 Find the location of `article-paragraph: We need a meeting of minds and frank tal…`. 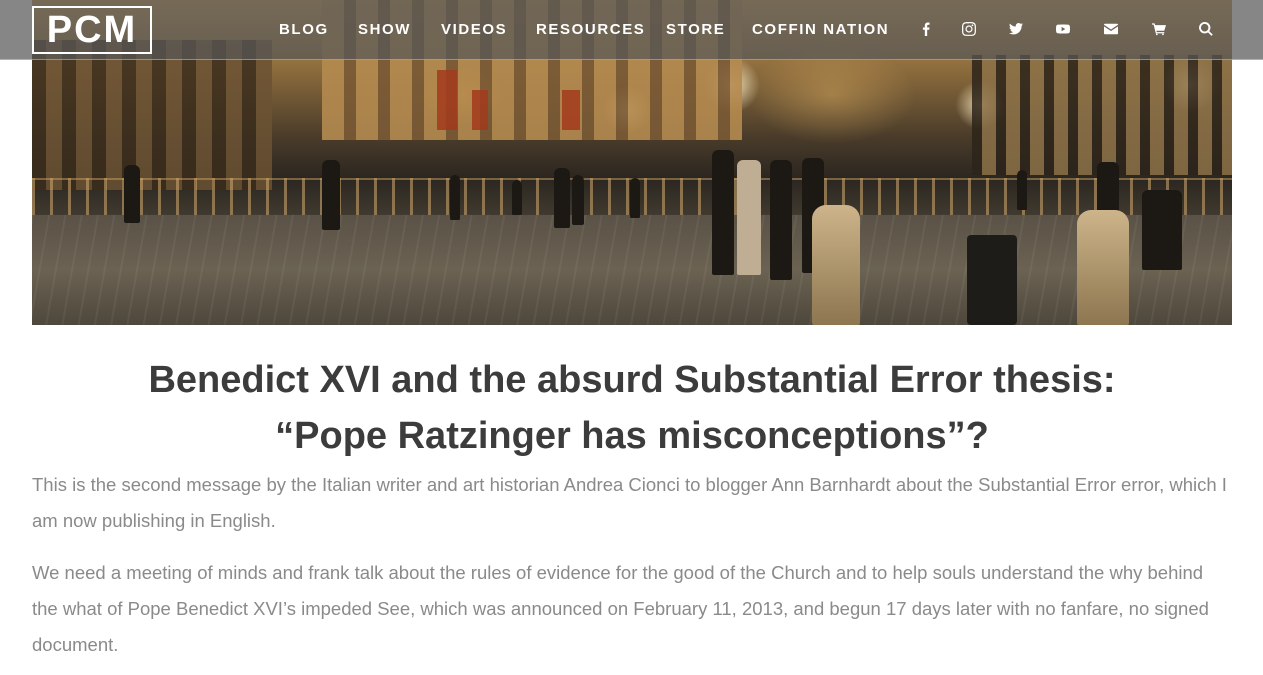

article-paragraph: We need a meeting of minds and frank tal… is located at coordinates (620, 608).